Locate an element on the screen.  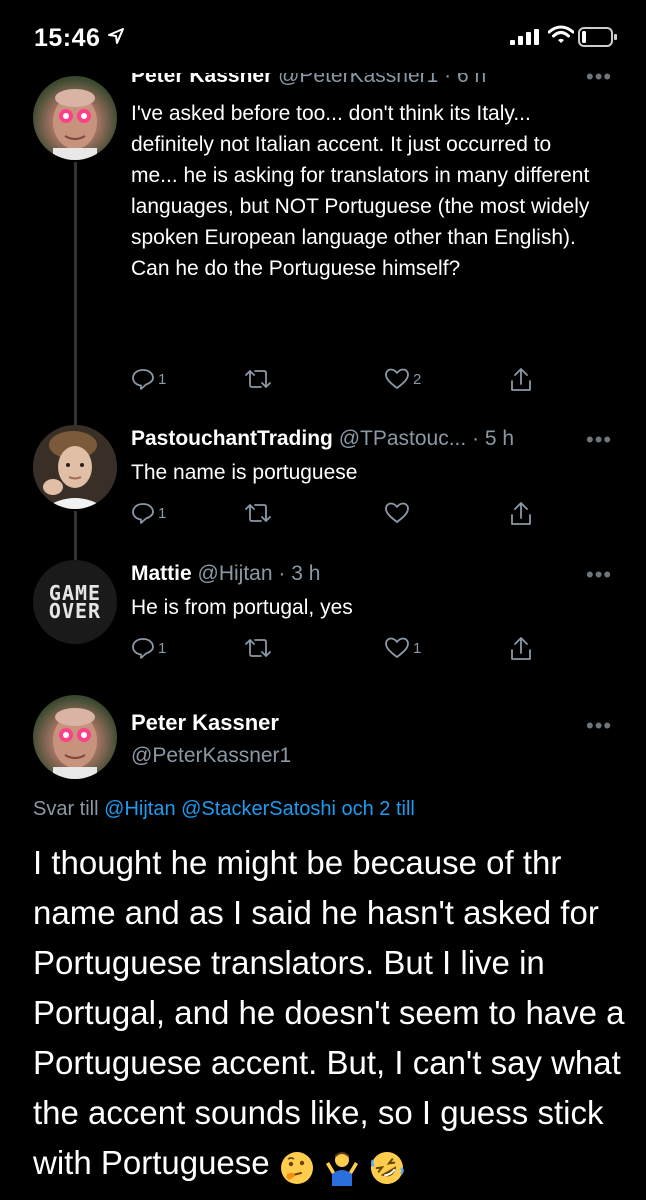
like-count: 1 is located at coordinates (417, 648).